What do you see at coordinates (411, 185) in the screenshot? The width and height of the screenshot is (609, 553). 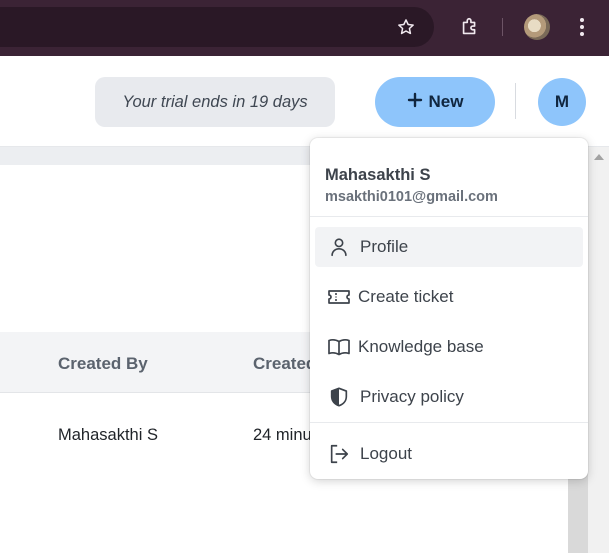 I see `account-menu-user: Mahasakthi S msakthi0101@gmail.com` at bounding box center [411, 185].